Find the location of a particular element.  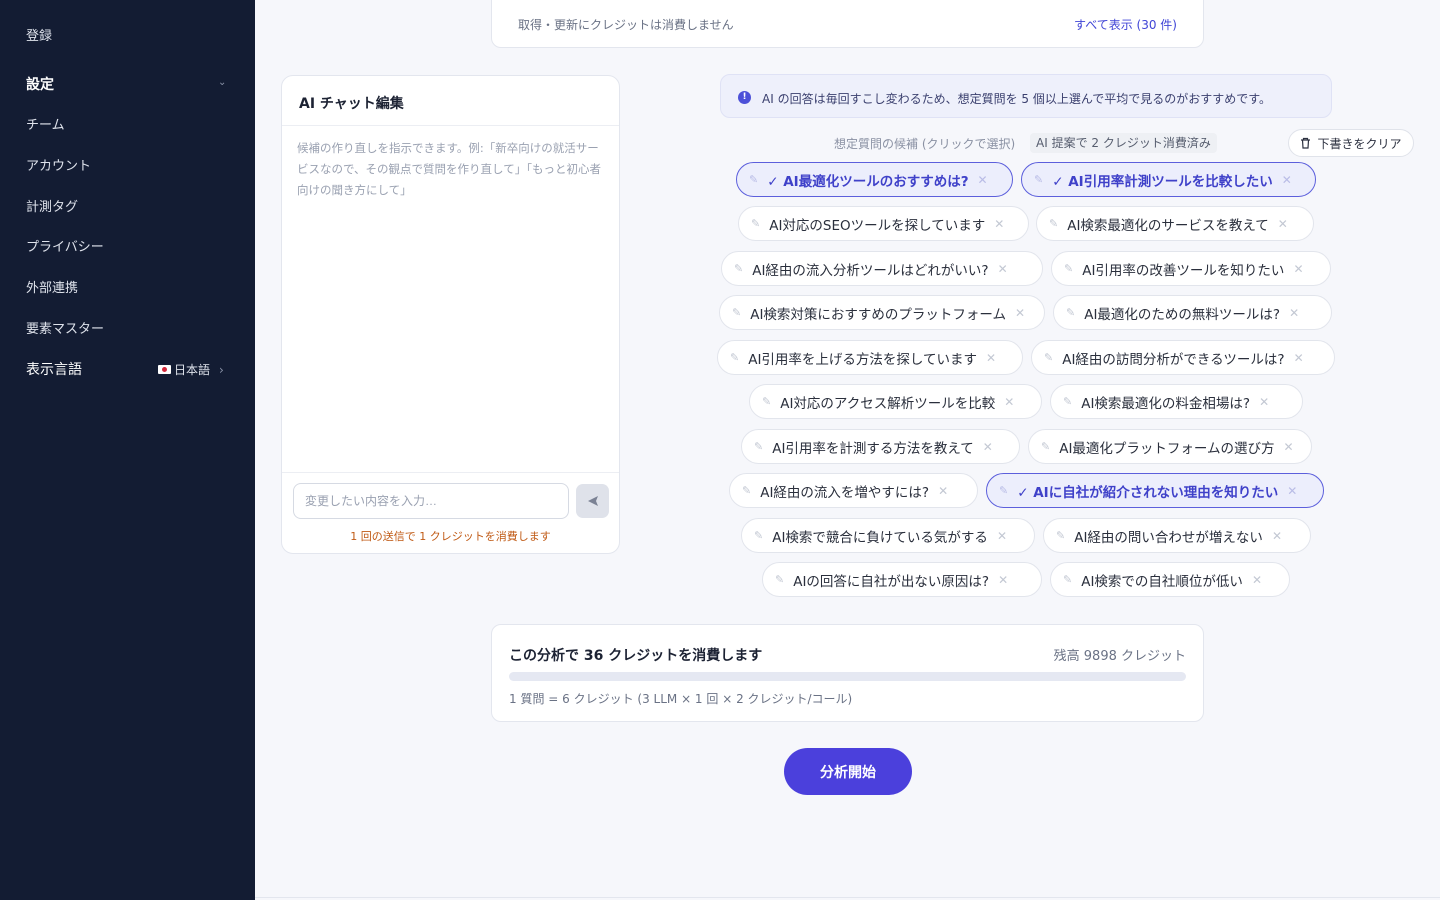

sidebar-item-account: アカウント is located at coordinates (58, 164).